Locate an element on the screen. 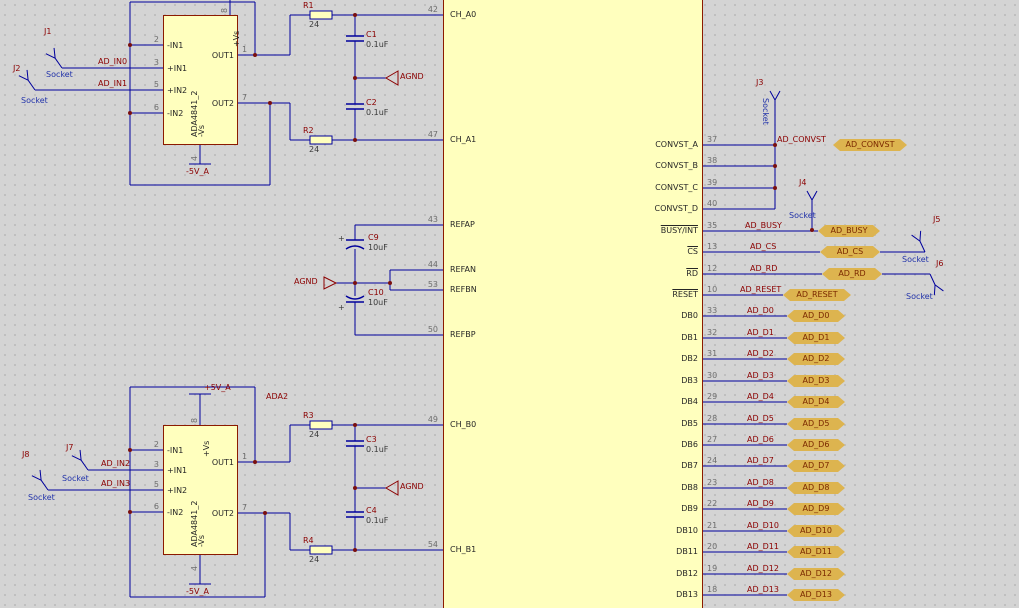  port: AD_D1 is located at coordinates (816, 338).